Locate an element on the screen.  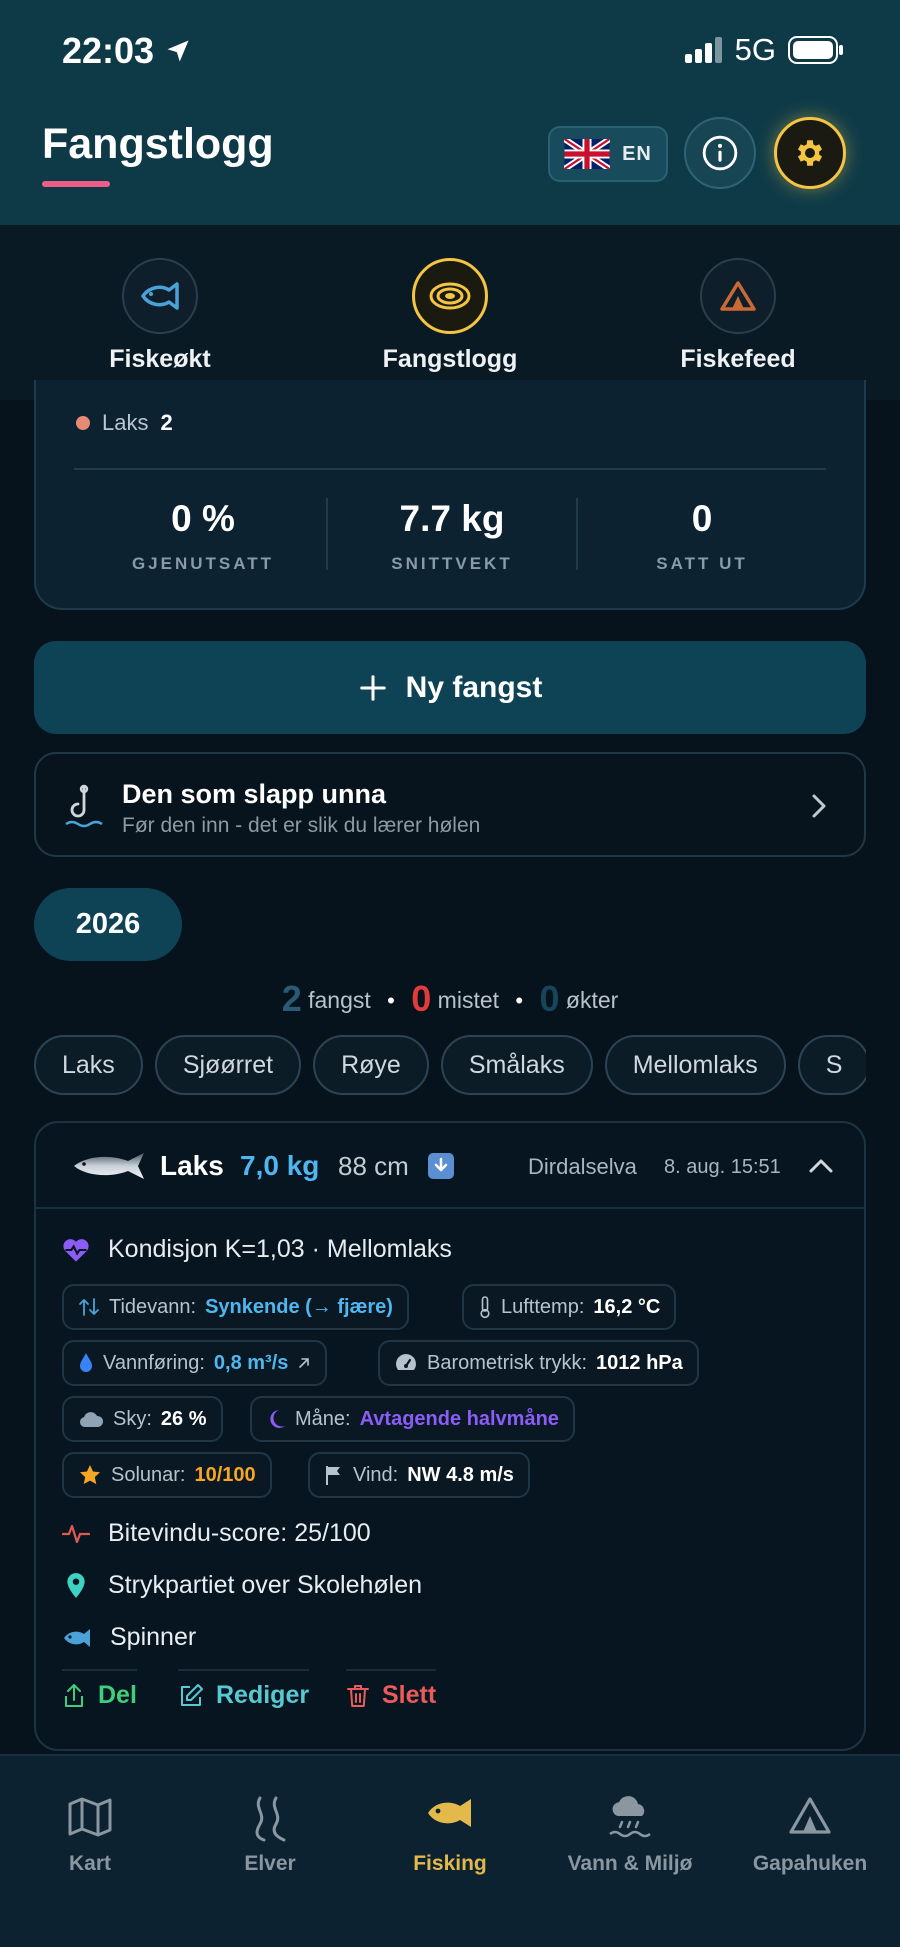
catch-summary: 2 fangst • 0 mistet • 0 økter is located at coordinates (450, 999).